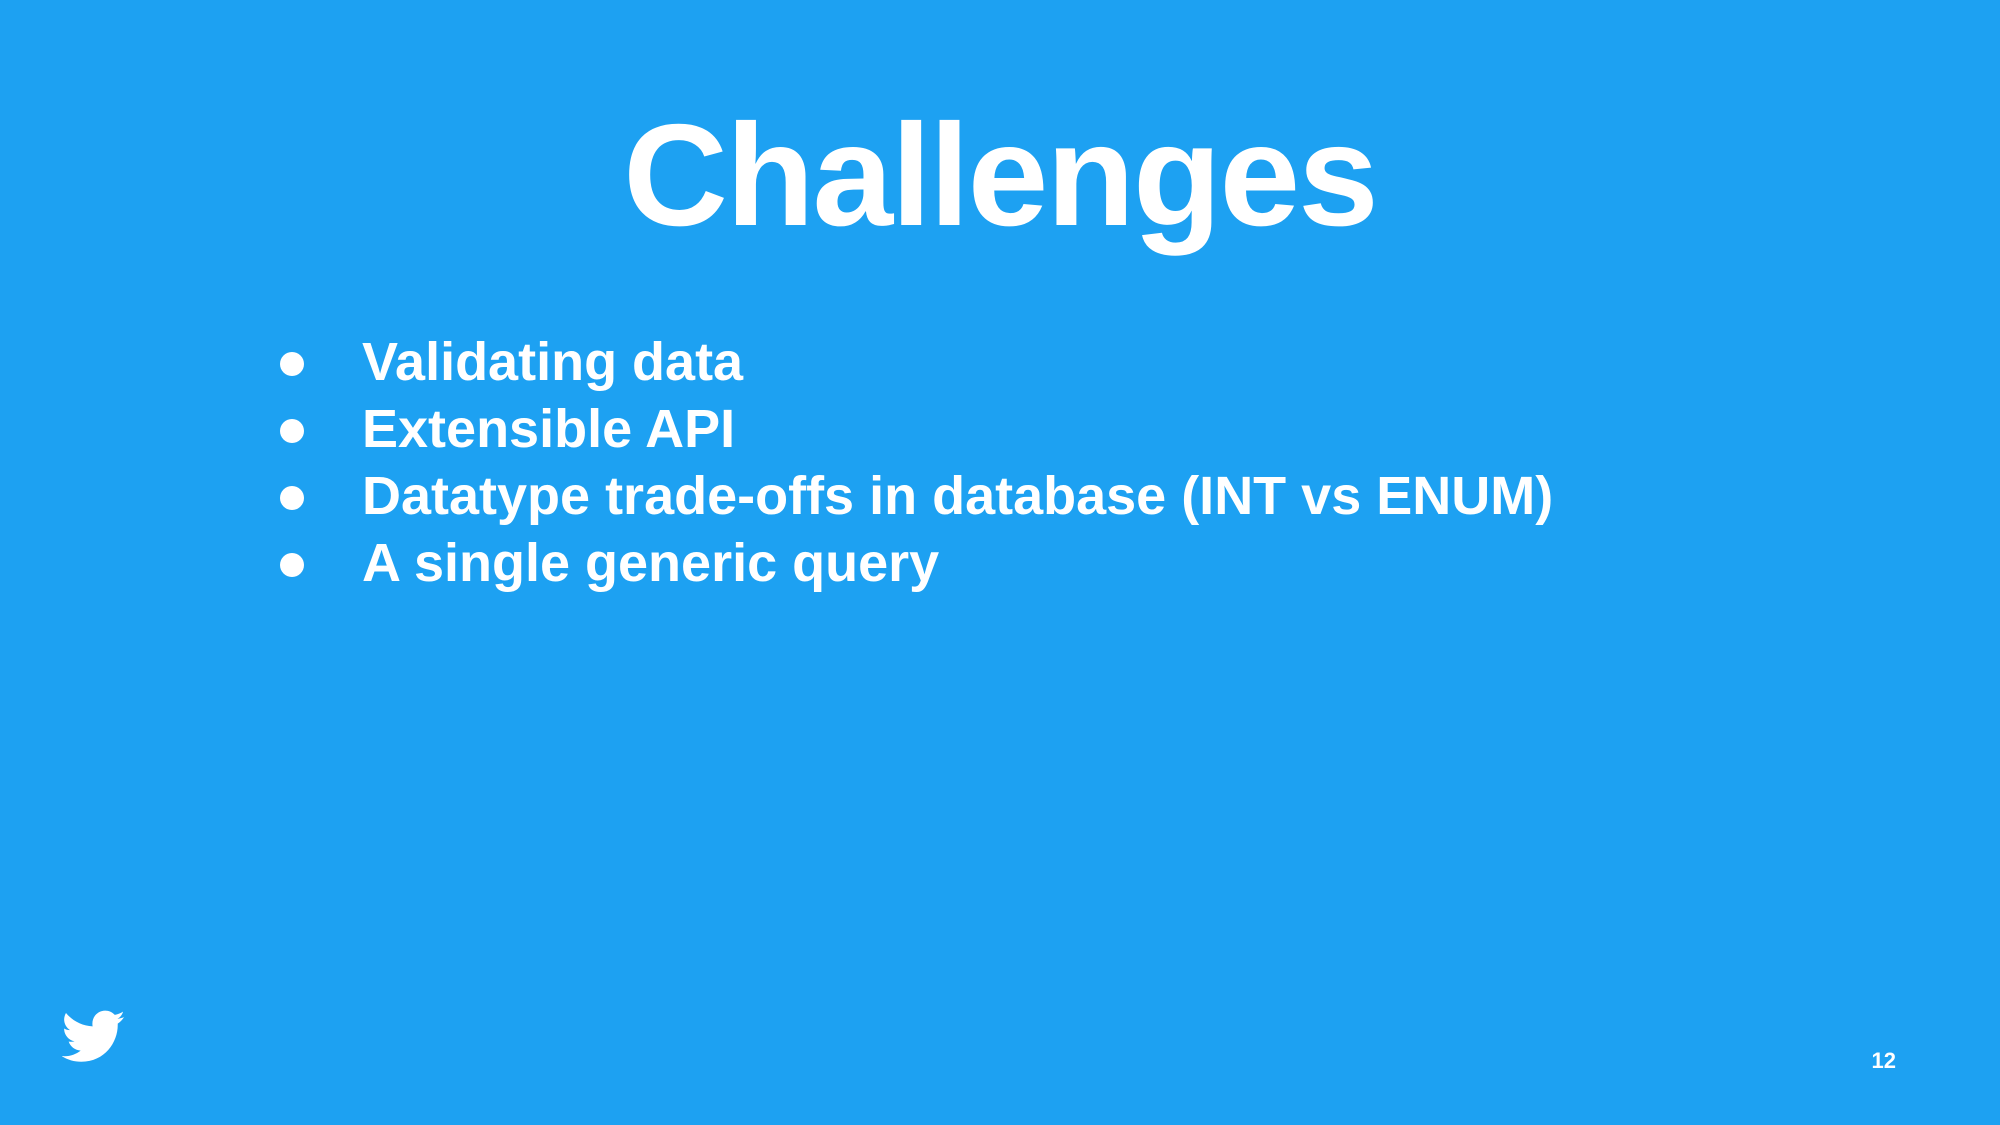  Describe the element at coordinates (549, 428) in the screenshot. I see `bullet-text: Extensible API` at that location.